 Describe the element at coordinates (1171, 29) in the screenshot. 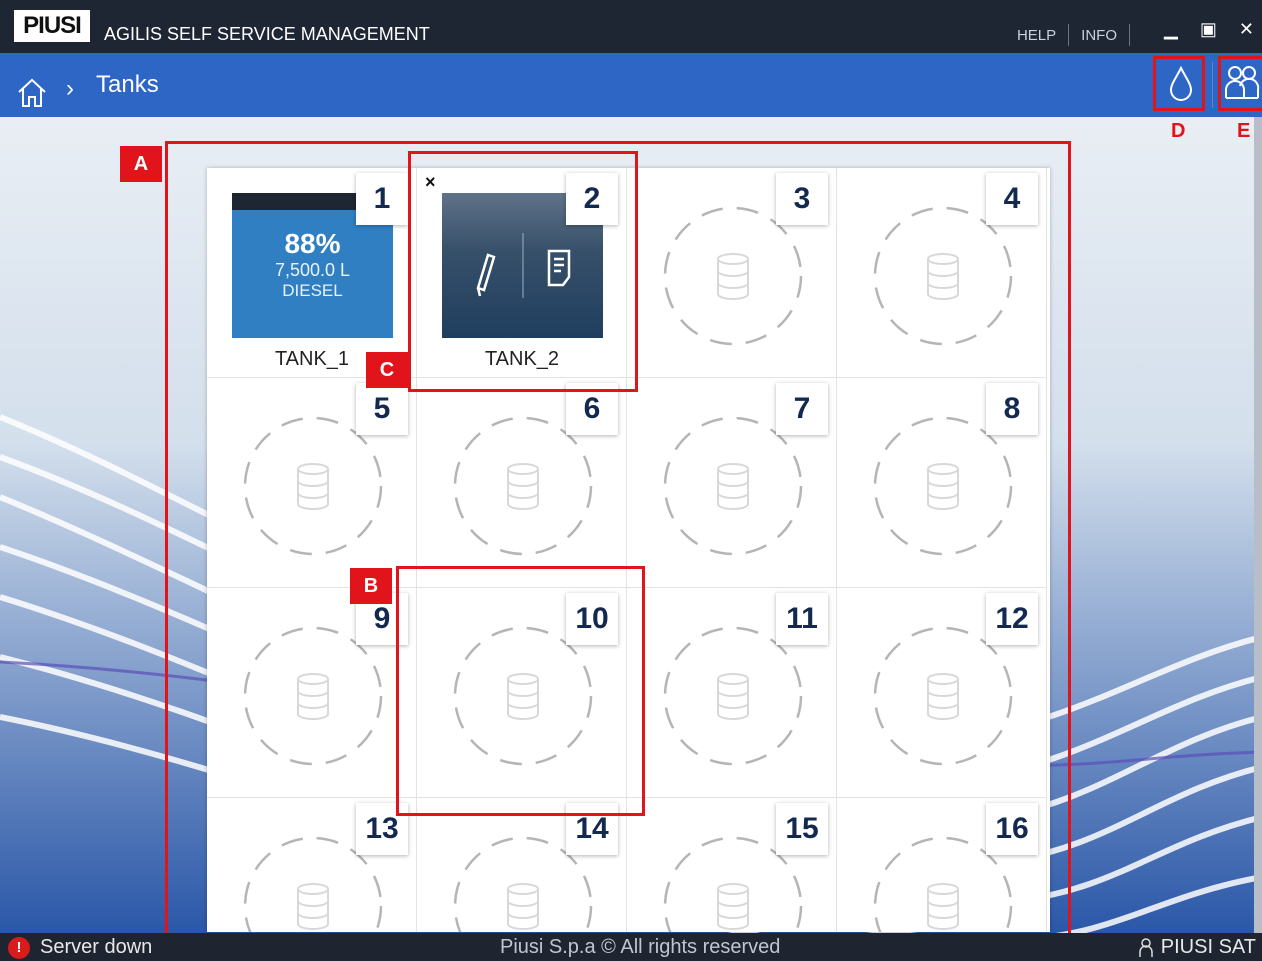

I see `minimize-button: ▁` at that location.